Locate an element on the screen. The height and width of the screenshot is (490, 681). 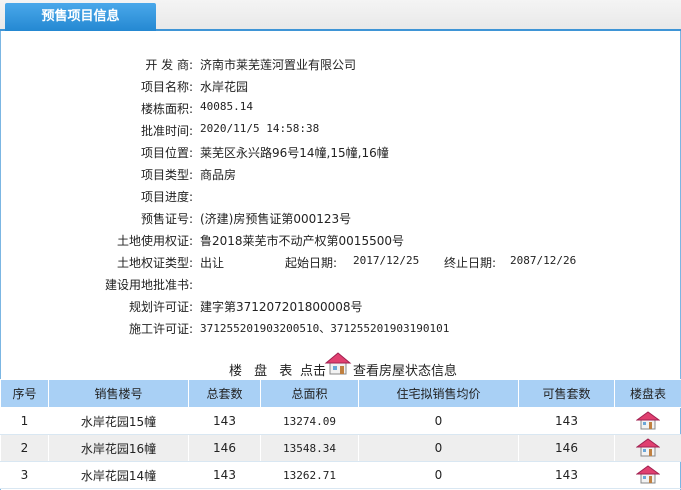
construction-permit-value: 371255201903200510、371255201903190101 is located at coordinates (325, 328).